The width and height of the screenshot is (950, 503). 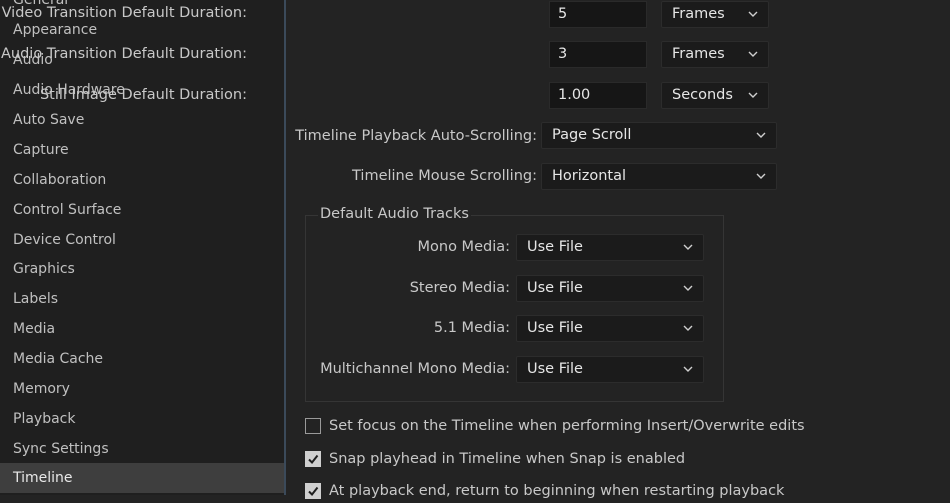 I want to click on still-image-label: Still Image Default Duration:, so click(x=143, y=95).